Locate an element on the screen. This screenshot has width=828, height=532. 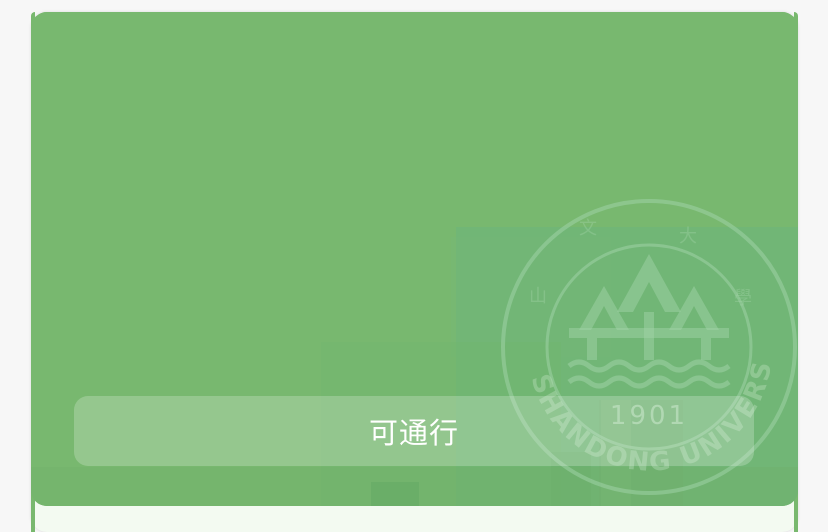
pass-status-label: 可通行 is located at coordinates (413, 433).